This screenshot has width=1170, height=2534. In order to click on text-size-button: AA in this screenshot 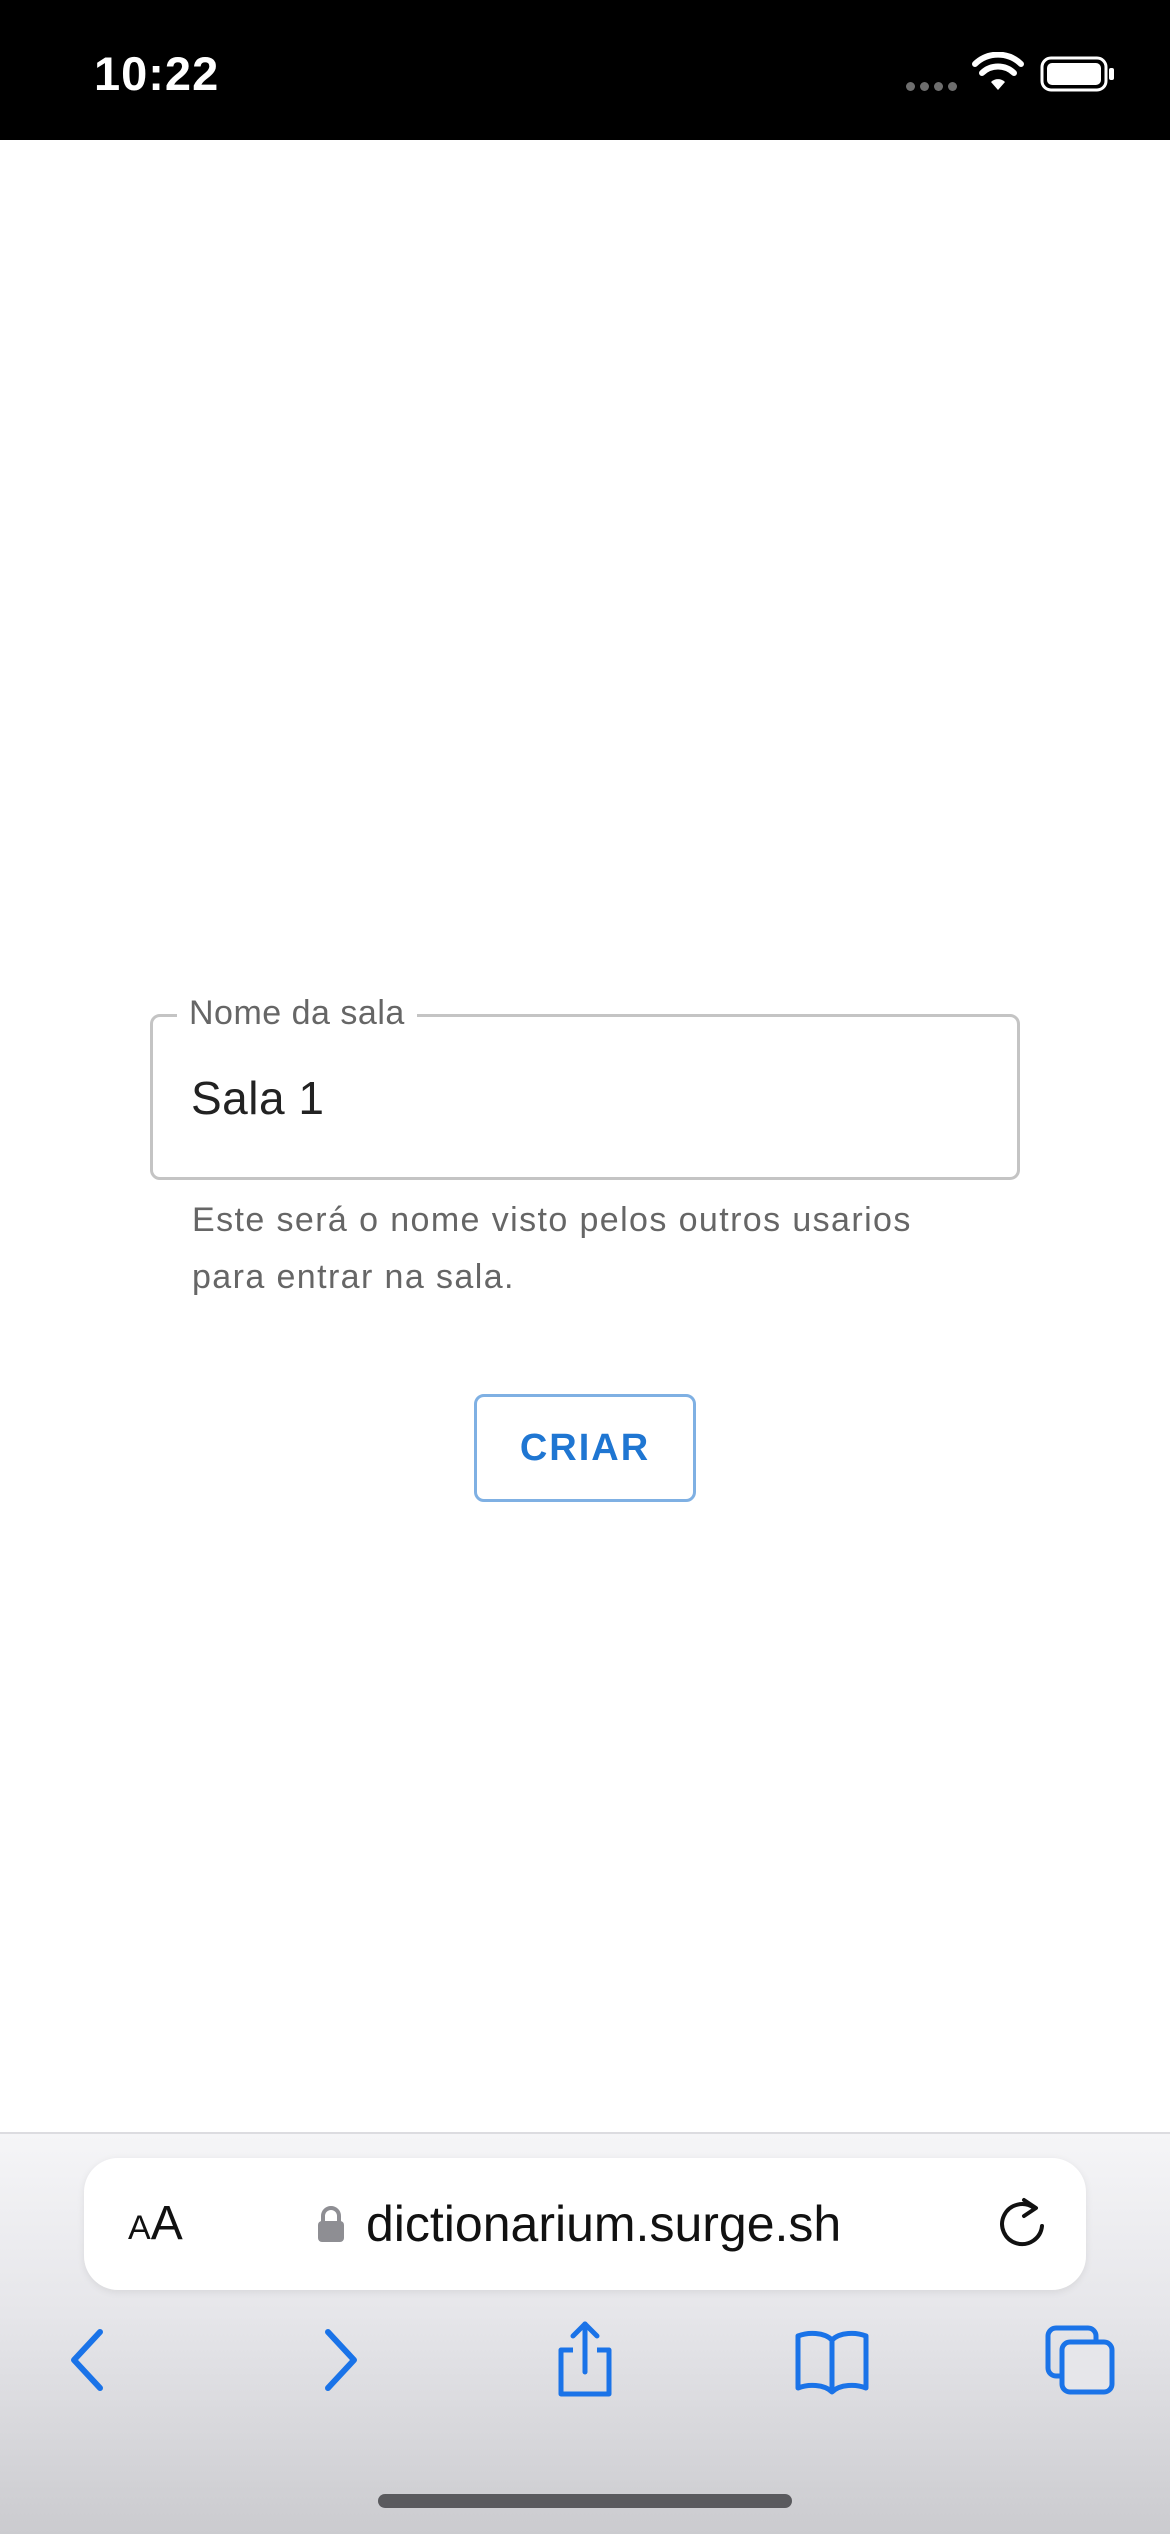, I will do `click(155, 2224)`.